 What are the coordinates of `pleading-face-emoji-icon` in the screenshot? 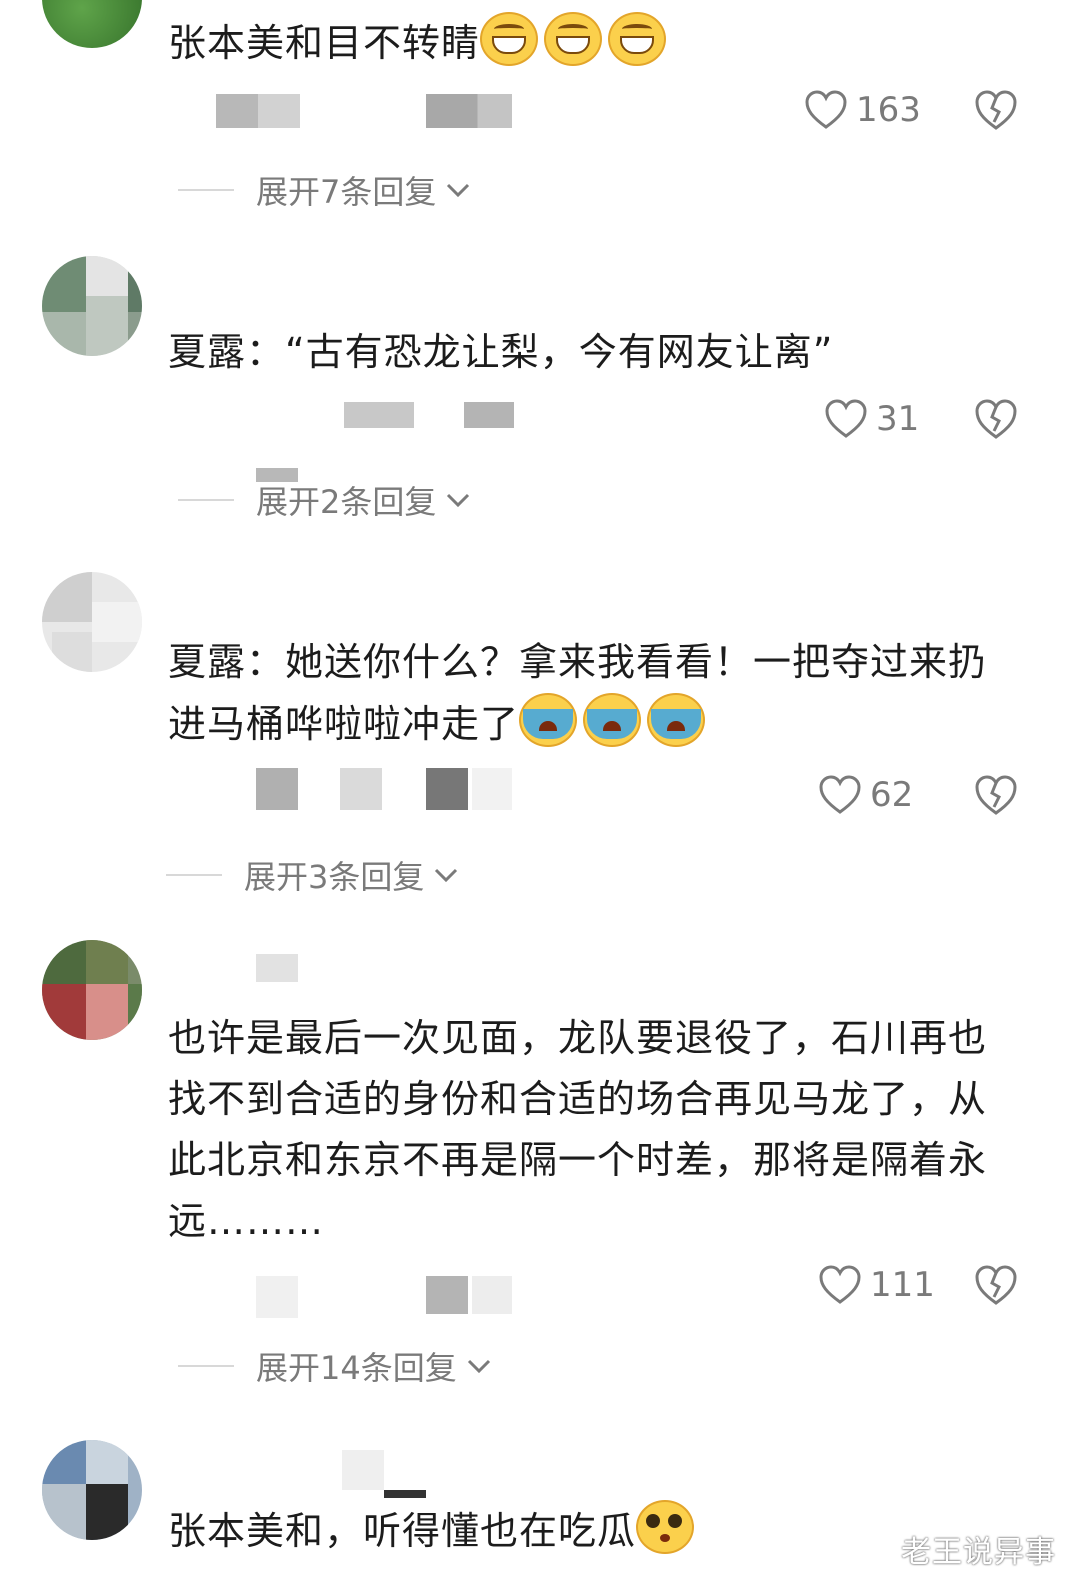 It's located at (665, 1527).